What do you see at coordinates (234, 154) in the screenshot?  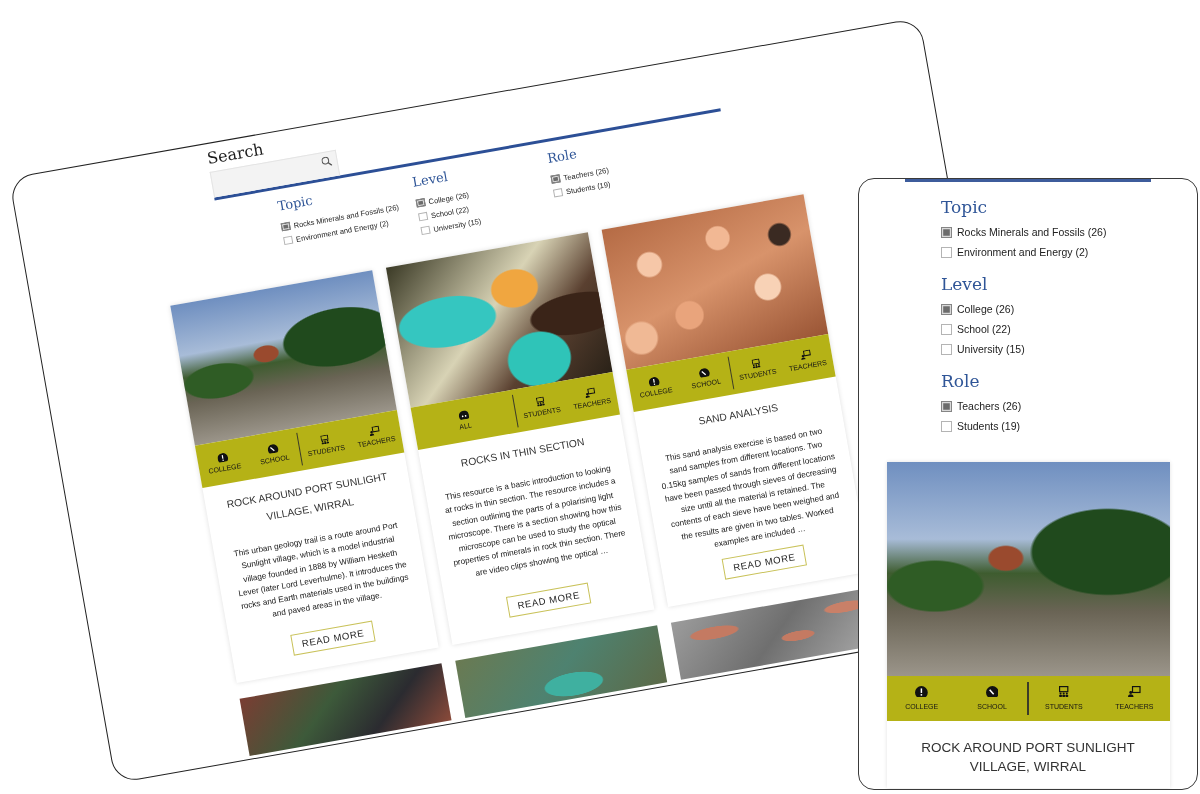 I see `search-heading: Search` at bounding box center [234, 154].